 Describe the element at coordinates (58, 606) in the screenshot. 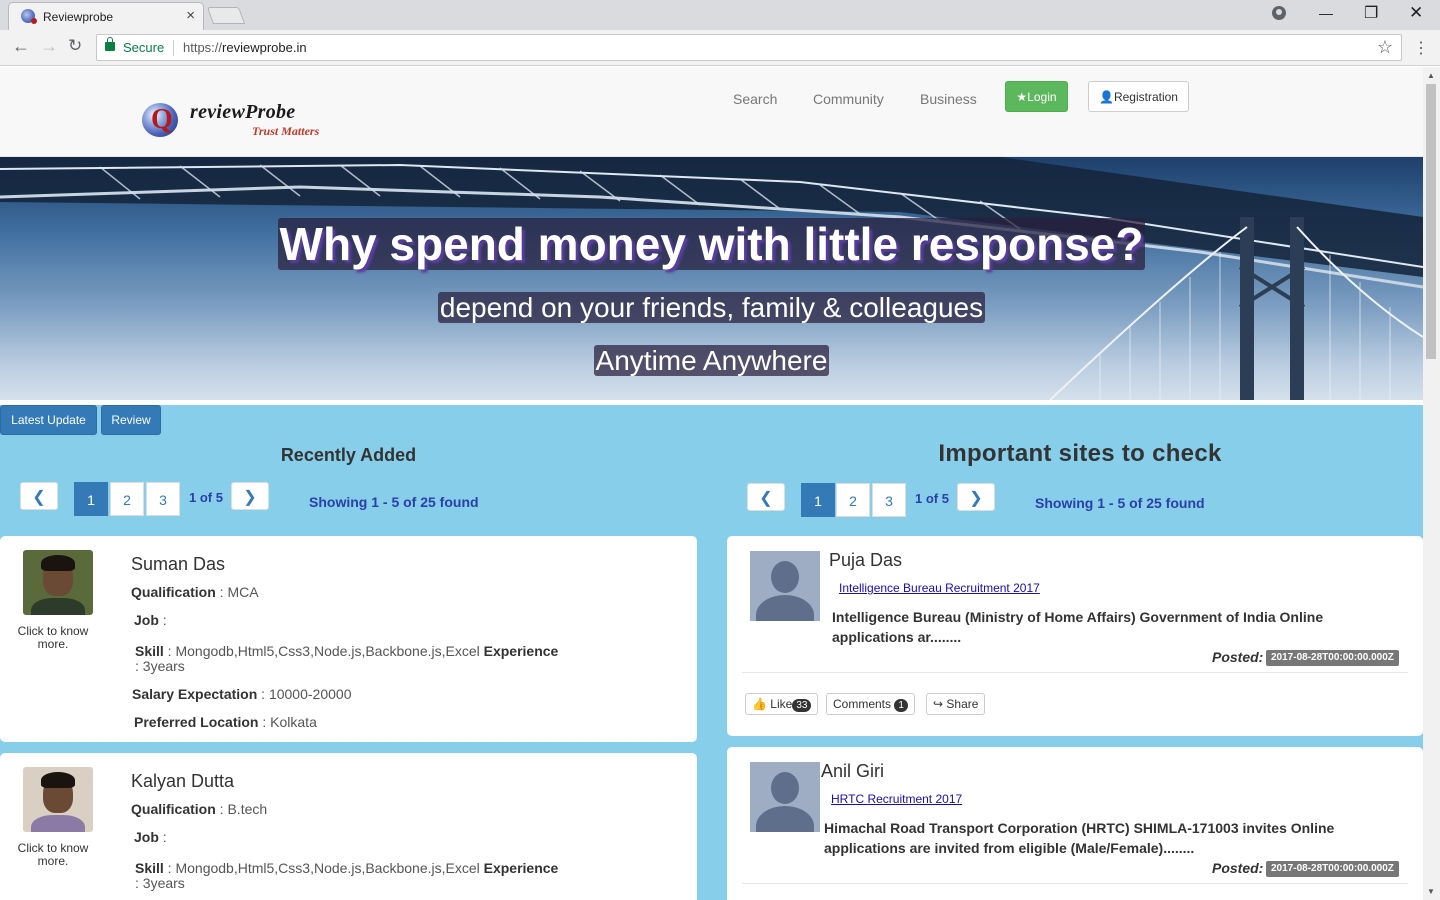

I see `avatar-shirt` at that location.